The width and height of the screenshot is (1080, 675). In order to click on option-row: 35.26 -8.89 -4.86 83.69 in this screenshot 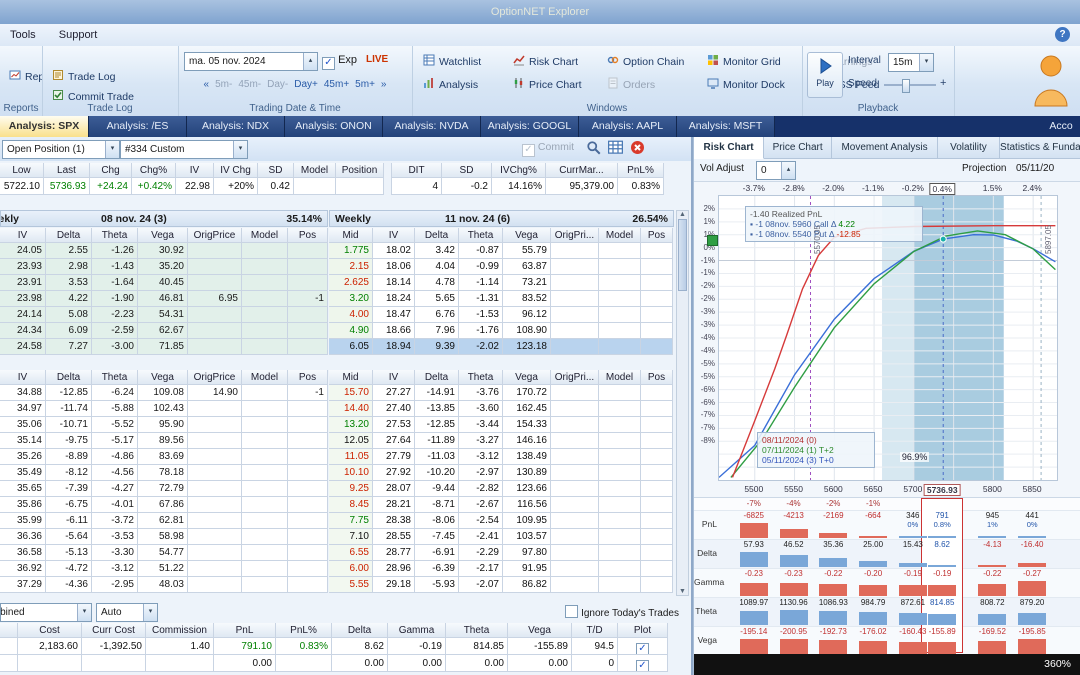, I will do `click(164, 457)`.